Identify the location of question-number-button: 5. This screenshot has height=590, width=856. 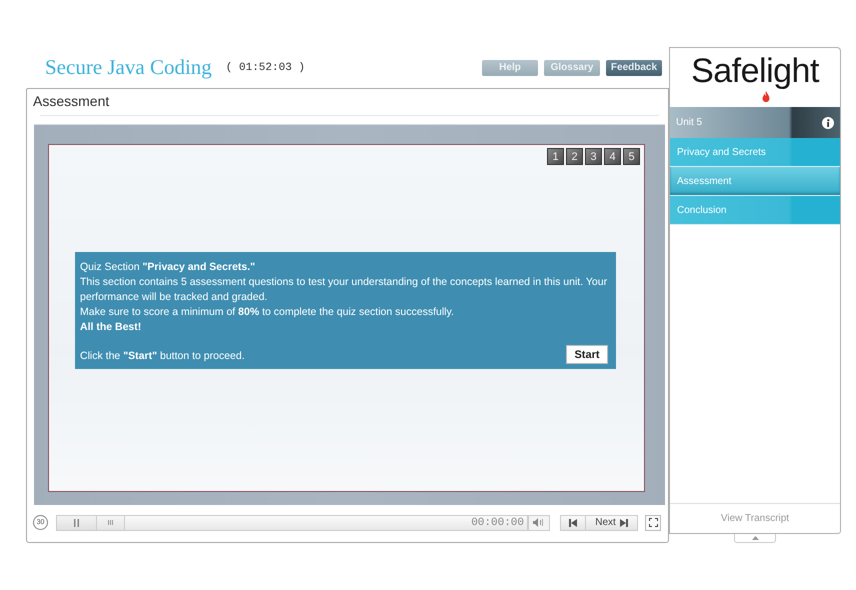
(631, 156).